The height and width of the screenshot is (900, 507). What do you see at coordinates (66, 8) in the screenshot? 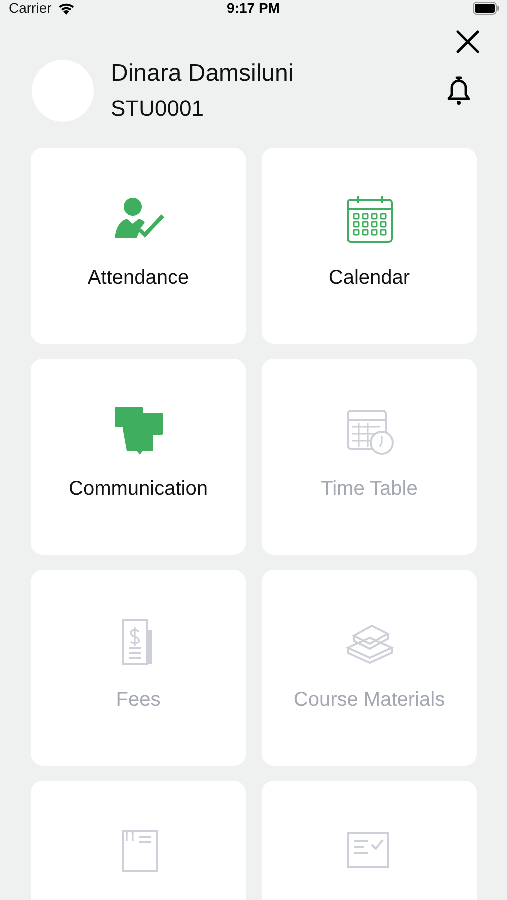
I see `wifi-icon` at bounding box center [66, 8].